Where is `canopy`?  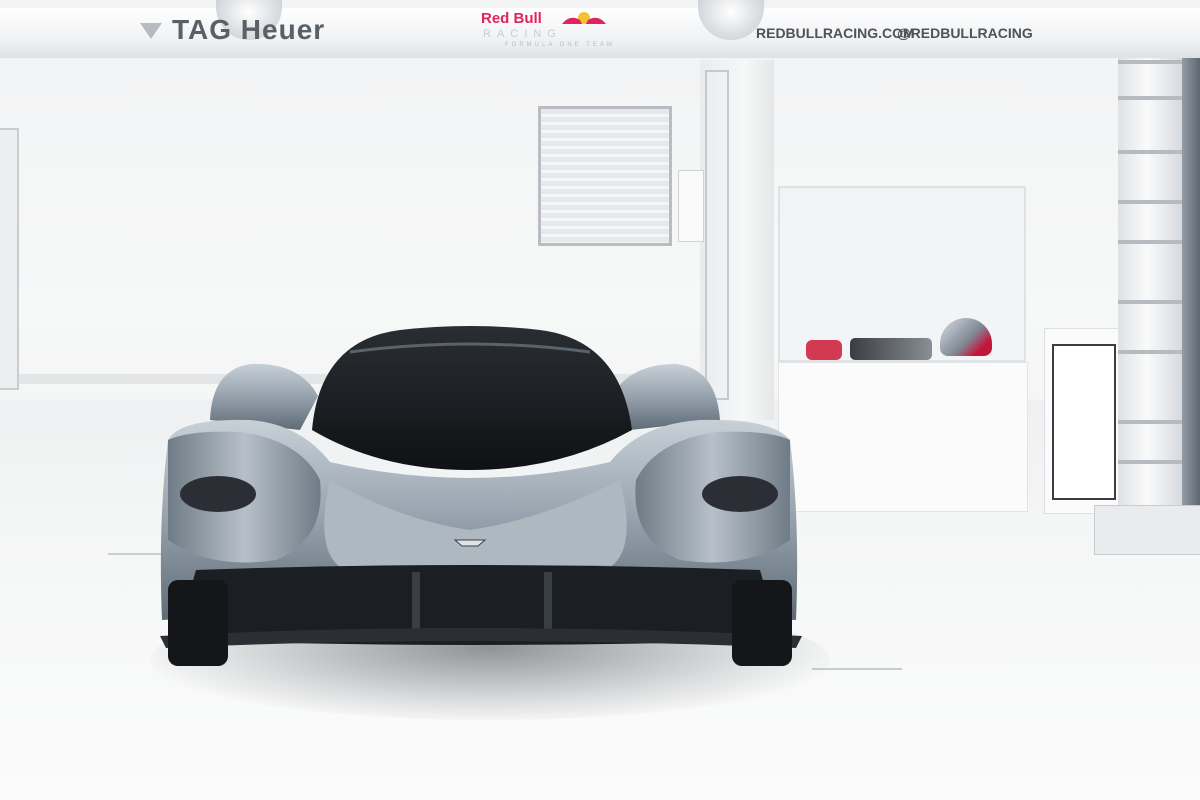
canopy is located at coordinates (472, 398).